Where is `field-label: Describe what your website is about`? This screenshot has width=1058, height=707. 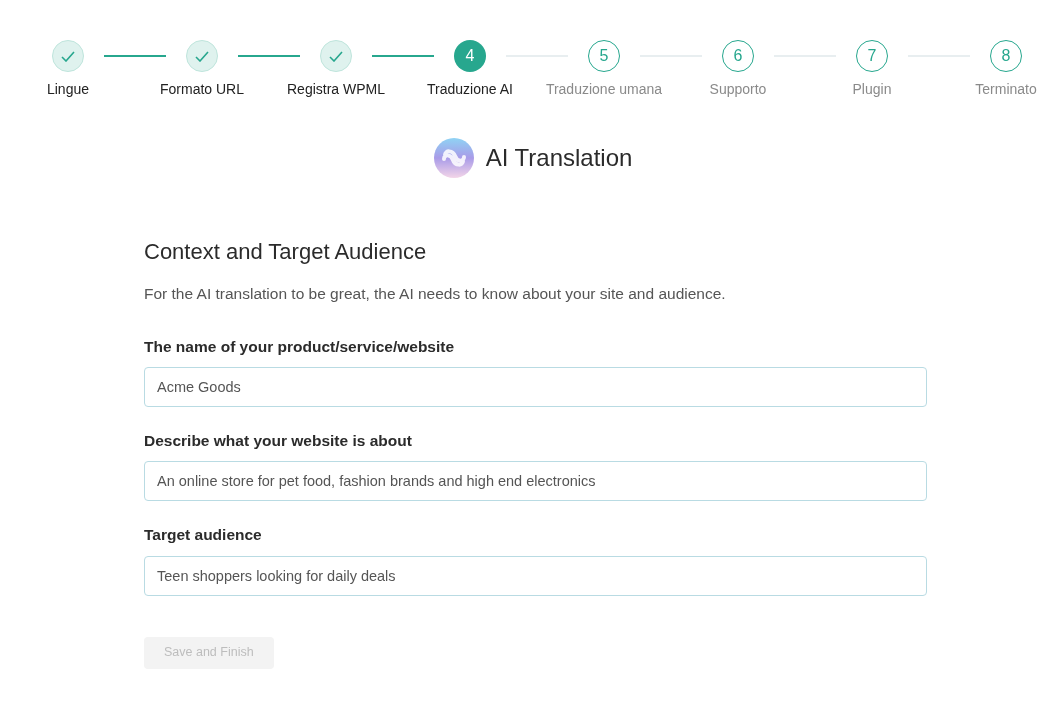 field-label: Describe what your website is about is located at coordinates (278, 441).